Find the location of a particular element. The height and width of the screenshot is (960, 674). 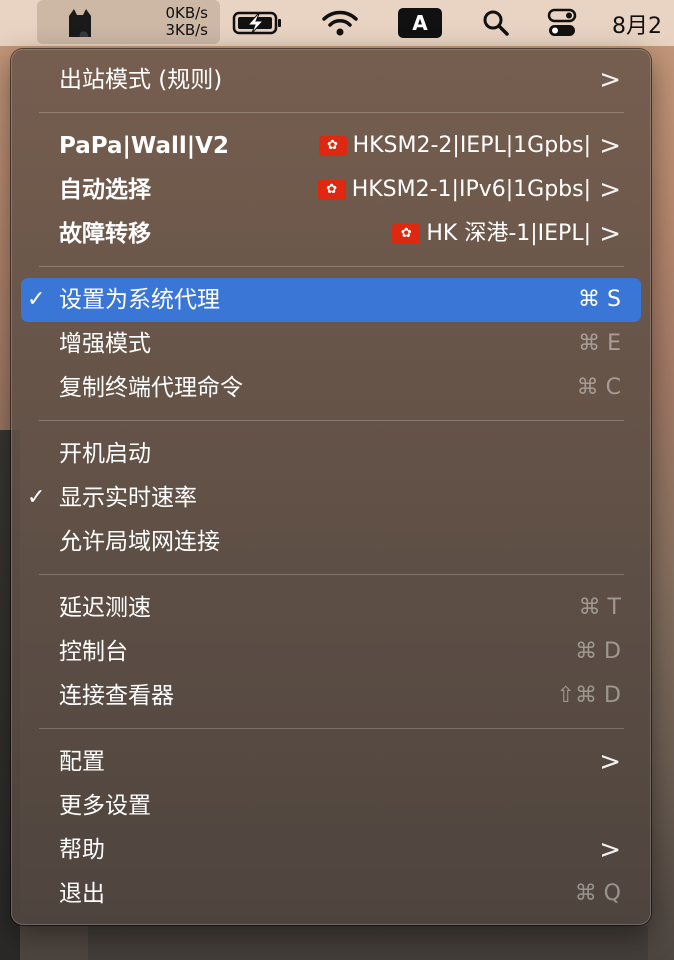

copy-terminal-command-item: 复制终端代理命令 ⌘ C is located at coordinates (331, 388).